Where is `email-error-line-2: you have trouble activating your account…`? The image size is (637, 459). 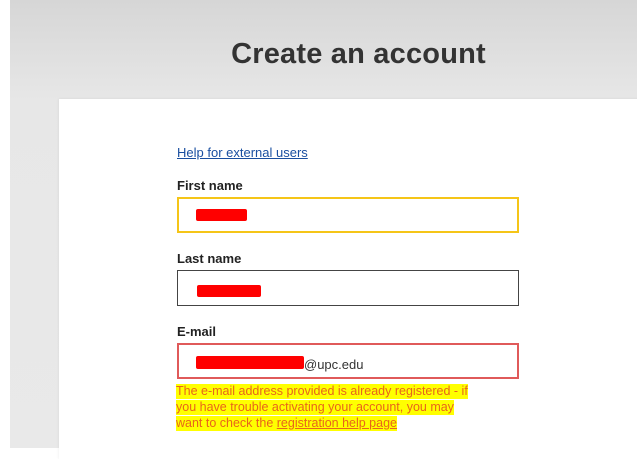 email-error-line-2: you have trouble activating your account… is located at coordinates (315, 407).